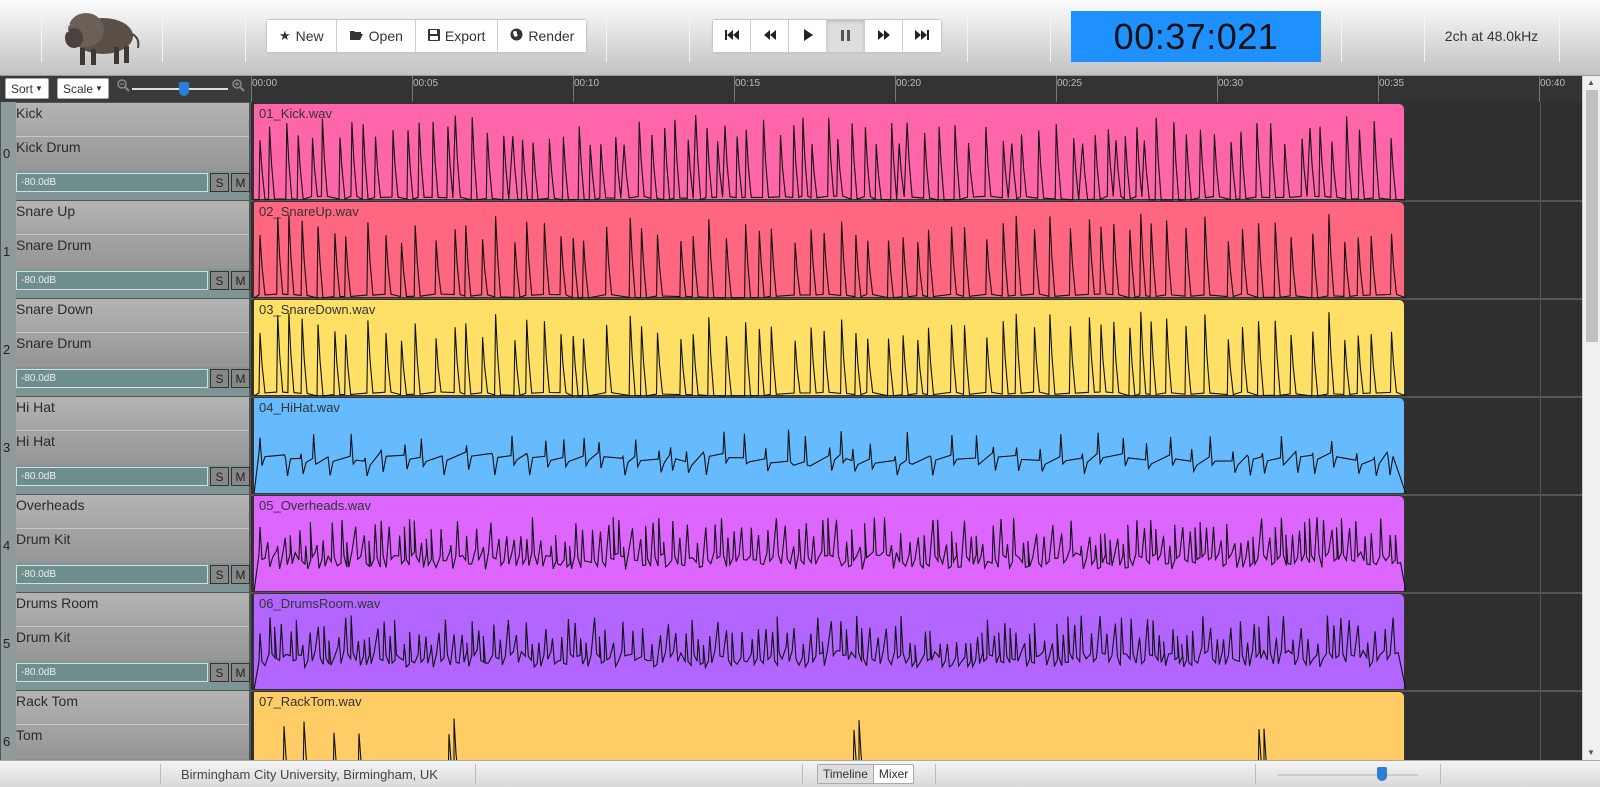 The height and width of the screenshot is (787, 1600). What do you see at coordinates (1591, 418) in the screenshot?
I see `vertical-scrollbar: ▲ ▼` at bounding box center [1591, 418].